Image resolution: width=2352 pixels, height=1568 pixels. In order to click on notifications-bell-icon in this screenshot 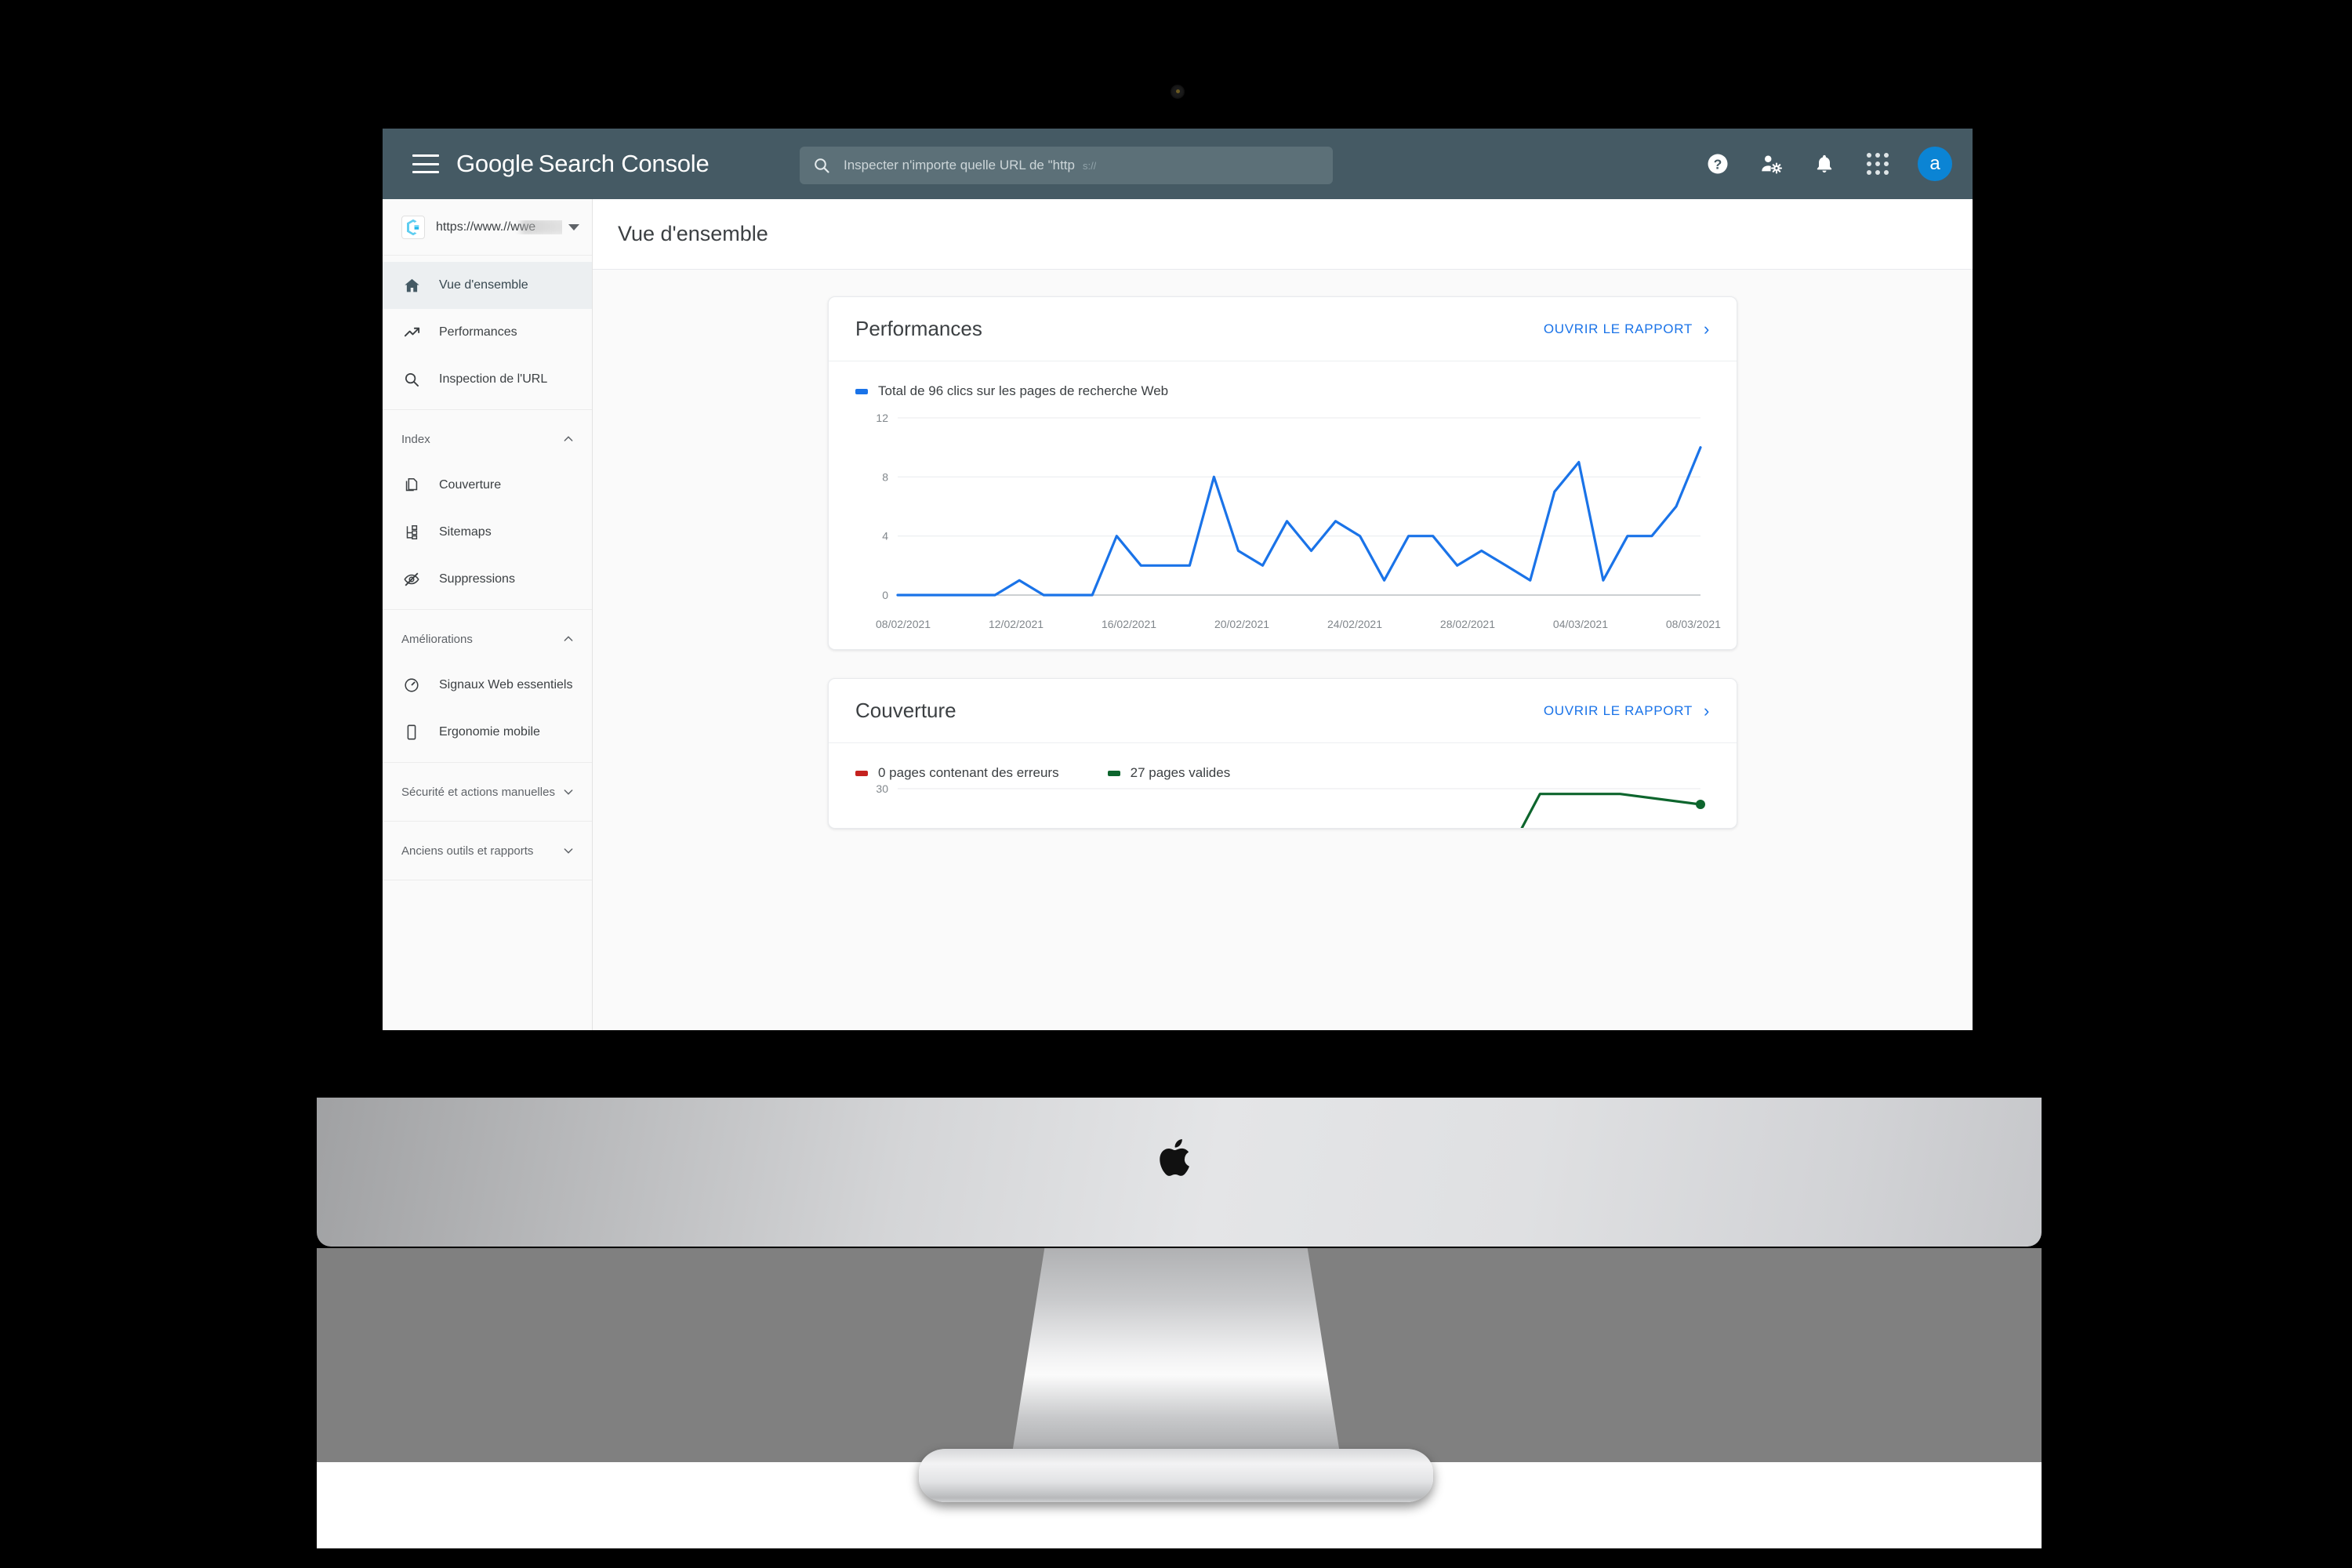, I will do `click(1824, 164)`.